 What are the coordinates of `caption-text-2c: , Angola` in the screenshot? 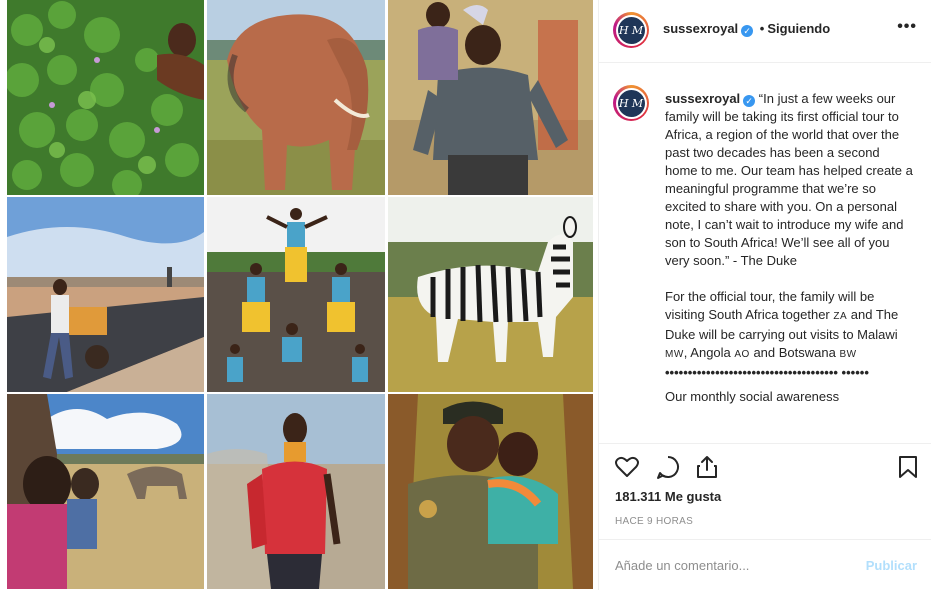 It's located at (709, 352).